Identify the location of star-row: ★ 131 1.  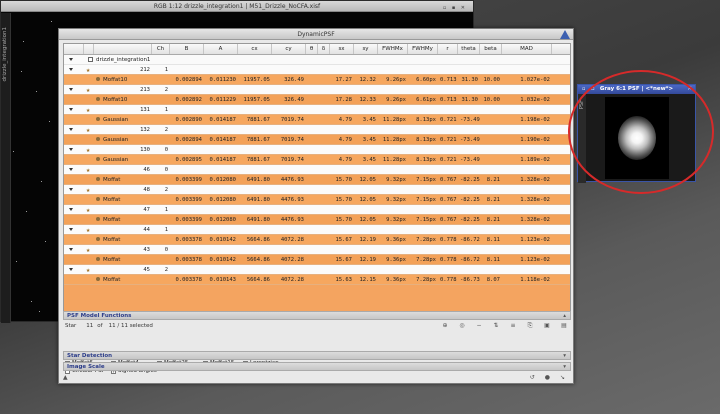
(317, 110).